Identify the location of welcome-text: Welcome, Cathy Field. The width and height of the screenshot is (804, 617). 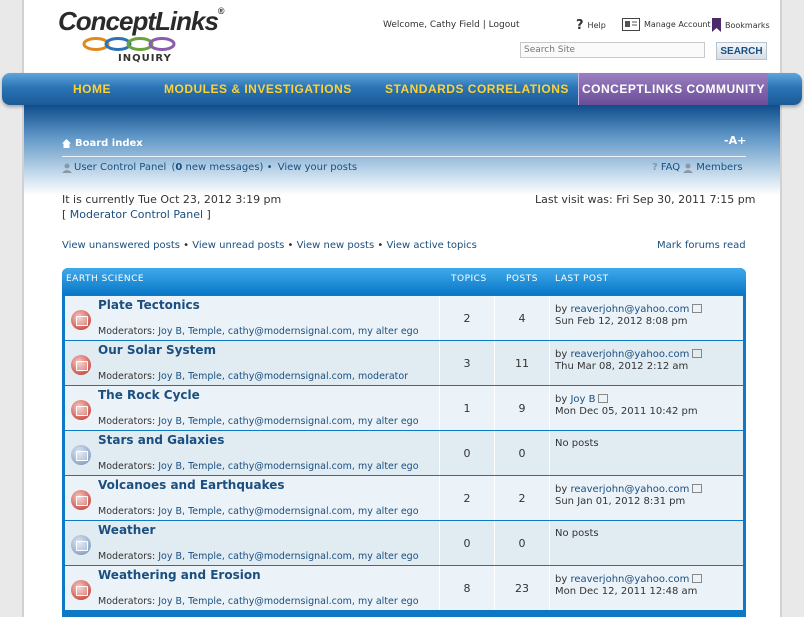
(431, 25).